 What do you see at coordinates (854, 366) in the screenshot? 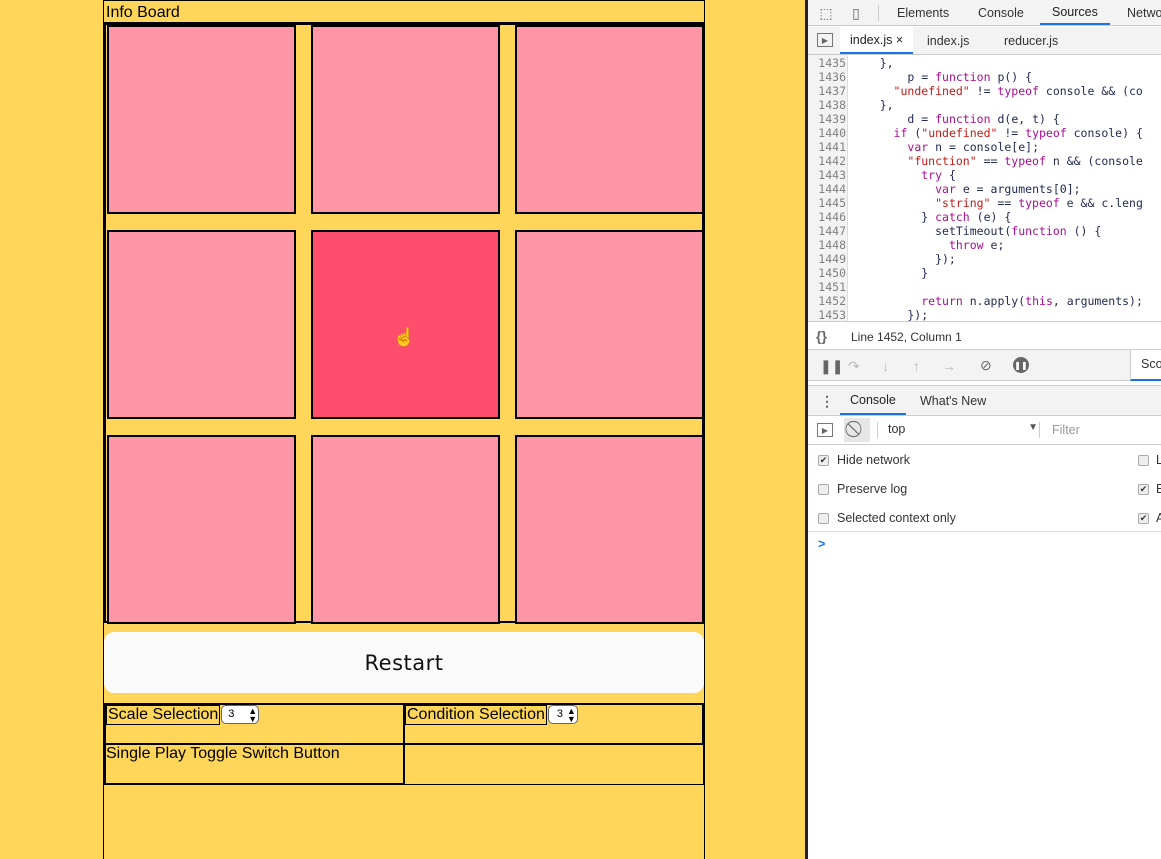
I see `step-over-icon: ↷` at bounding box center [854, 366].